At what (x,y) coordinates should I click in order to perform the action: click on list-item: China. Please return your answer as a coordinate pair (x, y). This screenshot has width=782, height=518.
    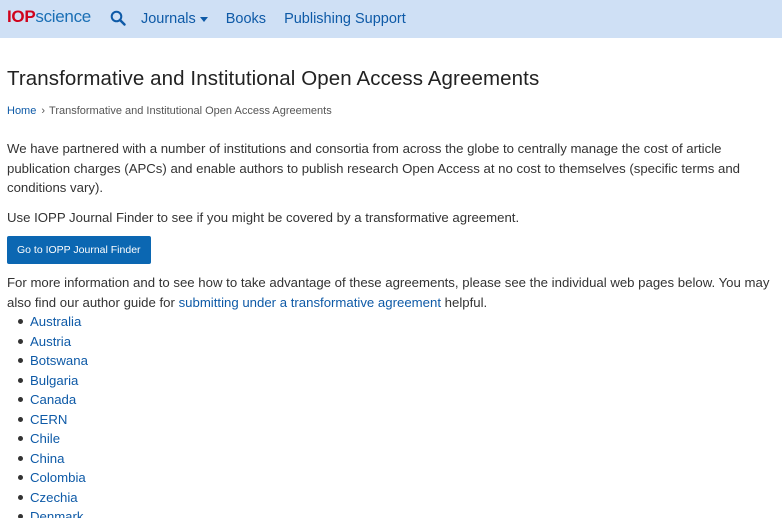
    Looking at the image, I should click on (391, 459).